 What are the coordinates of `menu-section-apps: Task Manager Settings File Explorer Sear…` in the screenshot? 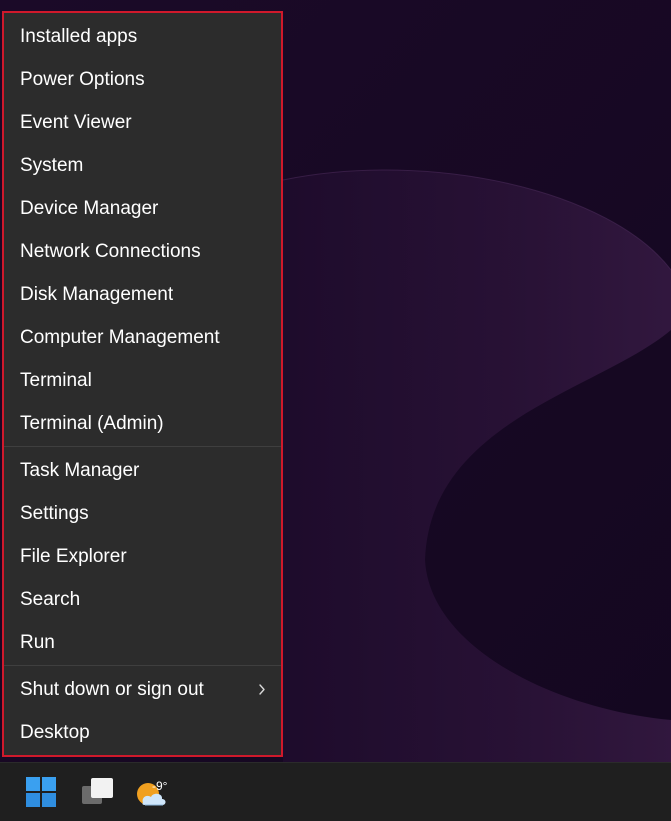 It's located at (142, 556).